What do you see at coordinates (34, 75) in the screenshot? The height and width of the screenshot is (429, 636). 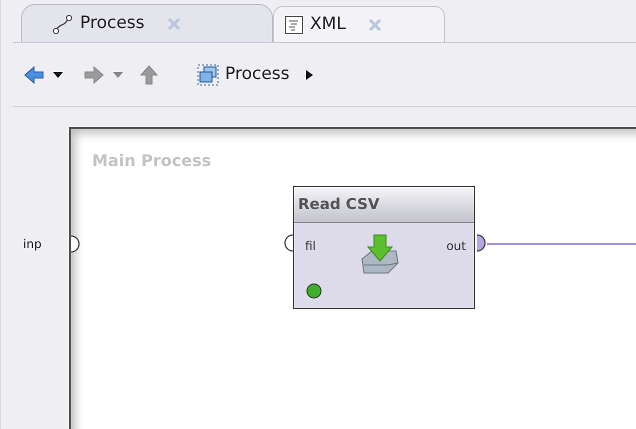 I see `back-arrow-icon` at bounding box center [34, 75].